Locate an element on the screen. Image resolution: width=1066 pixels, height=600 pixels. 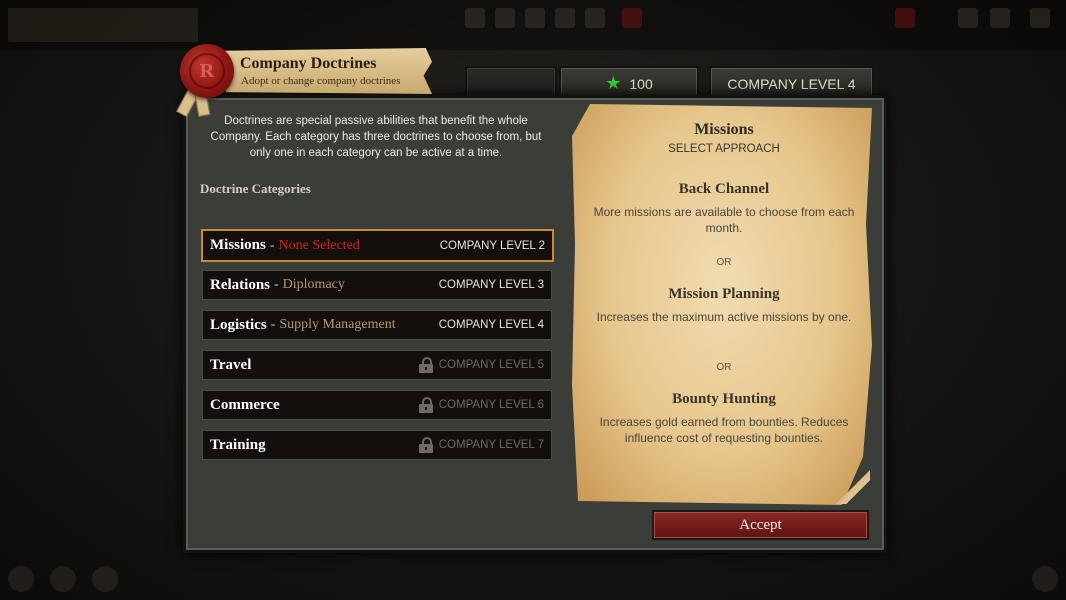
category-level: COMPANY LEVEL 6 is located at coordinates (491, 405).